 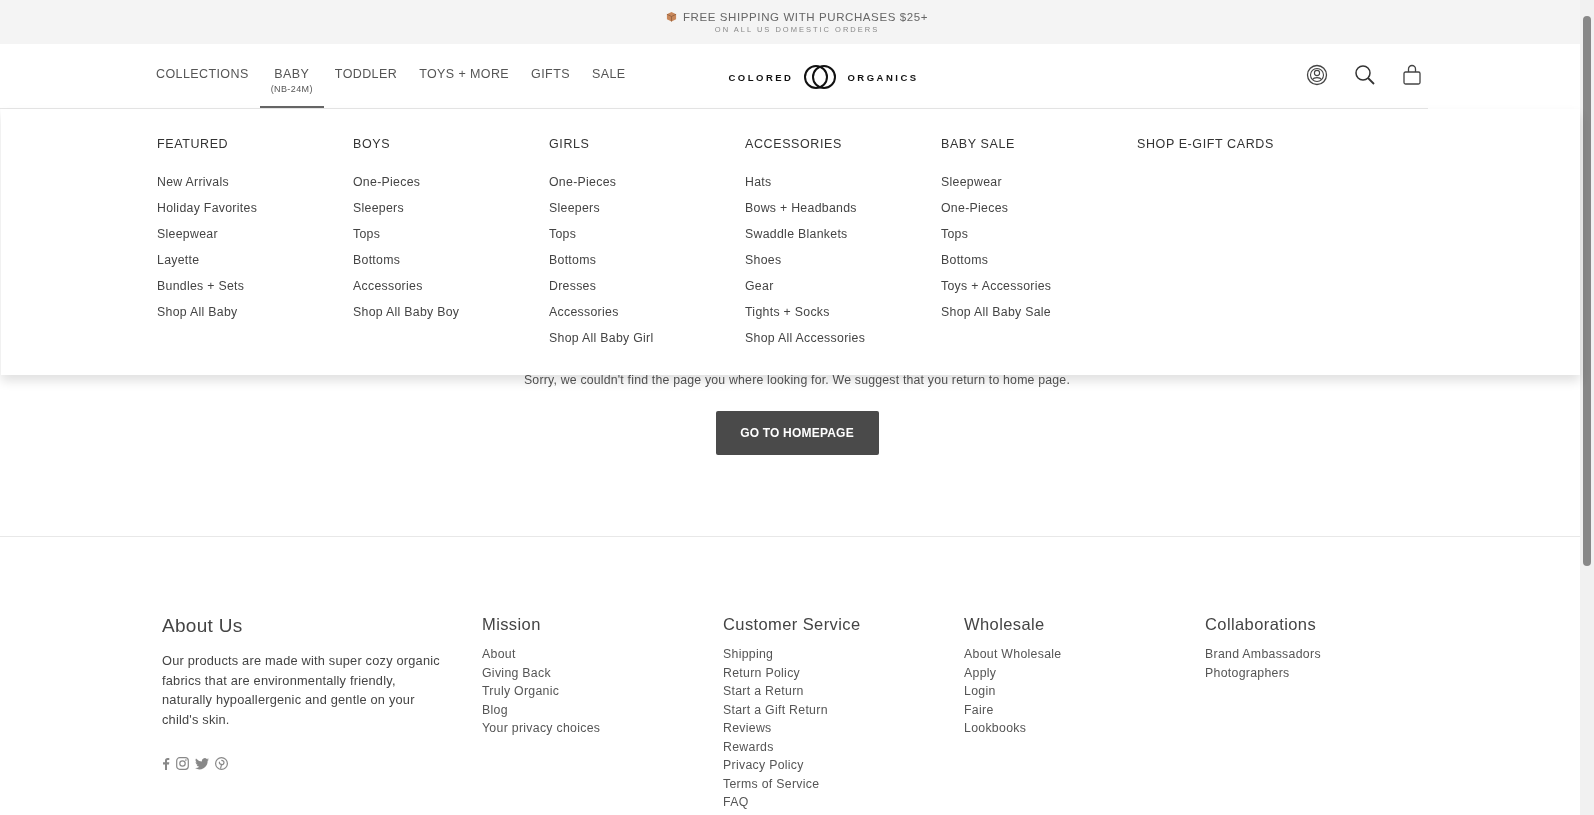 What do you see at coordinates (736, 802) in the screenshot?
I see `footer-link: FAQ` at bounding box center [736, 802].